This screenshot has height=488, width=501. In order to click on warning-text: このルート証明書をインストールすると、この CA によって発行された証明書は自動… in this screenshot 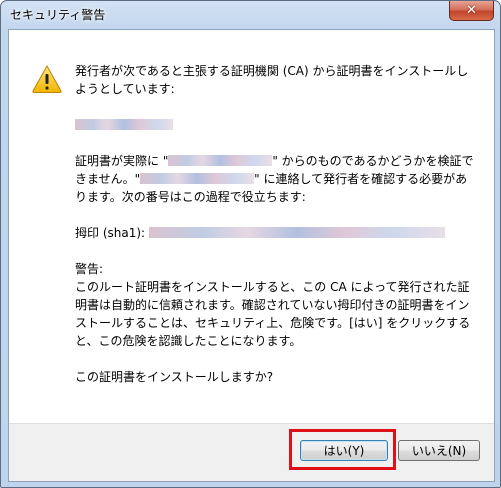, I will do `click(273, 314)`.